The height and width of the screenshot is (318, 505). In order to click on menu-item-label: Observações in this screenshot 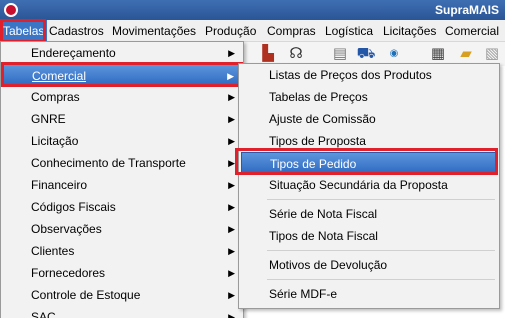, I will do `click(66, 229)`.